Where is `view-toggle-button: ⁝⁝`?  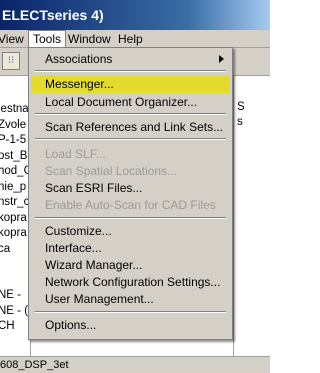
view-toggle-button: ⁝⁝ is located at coordinates (11, 61).